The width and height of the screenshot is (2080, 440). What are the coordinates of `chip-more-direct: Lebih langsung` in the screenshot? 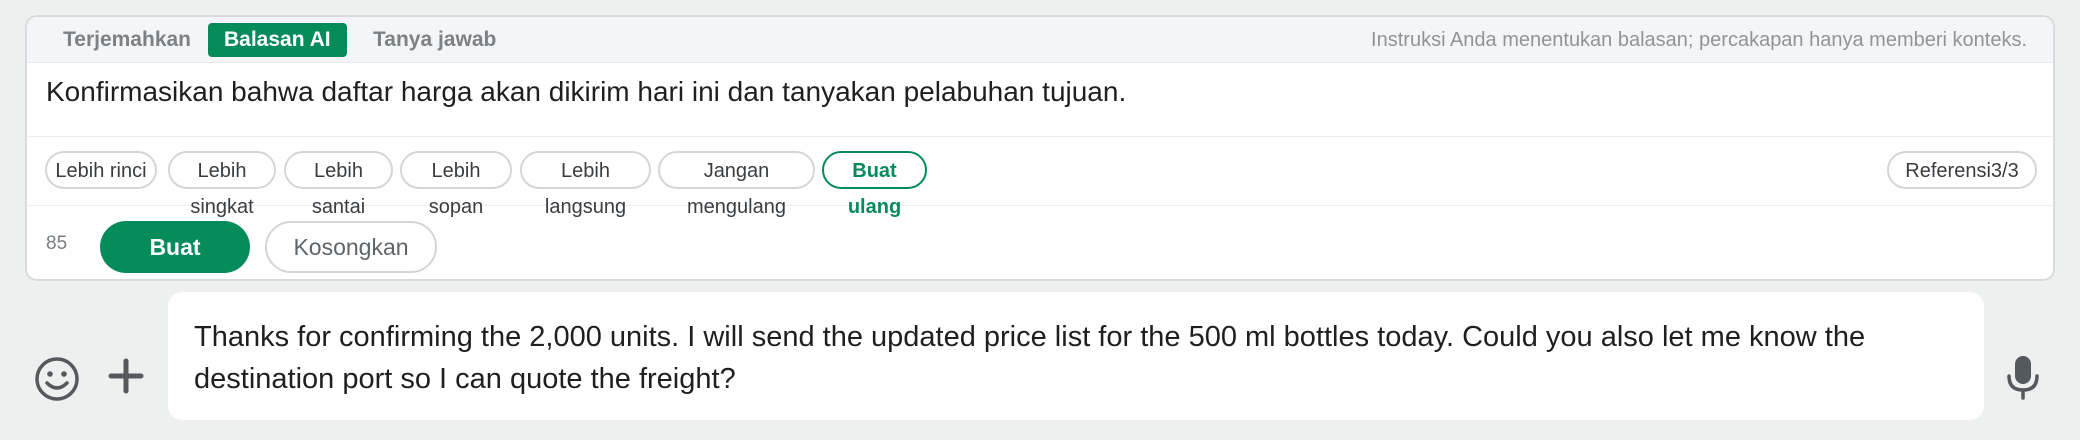 It's located at (585, 184).